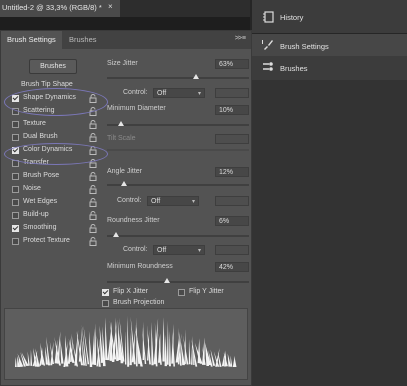  I want to click on panel-tab-bar: Brush Settings Brushes >> ≡, so click(126, 40).